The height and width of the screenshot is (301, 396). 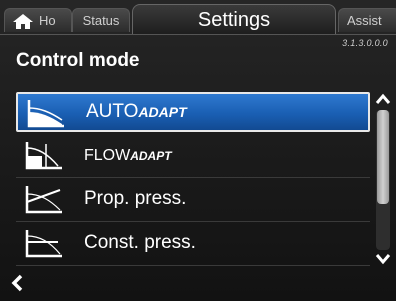 What do you see at coordinates (383, 259) in the screenshot?
I see `chevron-down-icon` at bounding box center [383, 259].